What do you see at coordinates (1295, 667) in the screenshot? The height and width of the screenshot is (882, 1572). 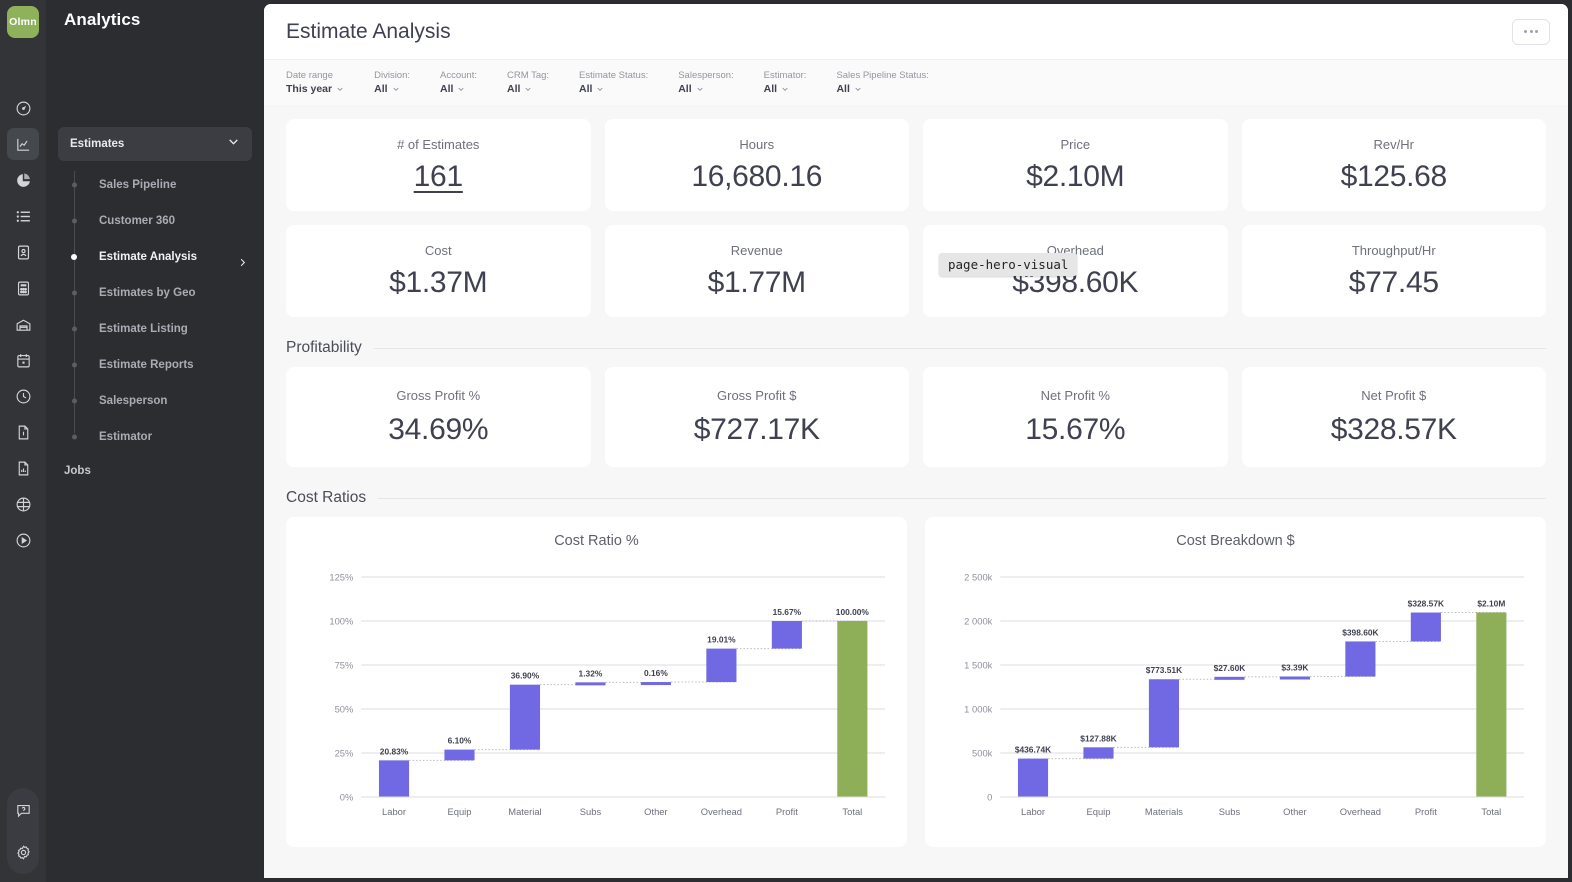 I see `svg-text: $3.39K` at bounding box center [1295, 667].